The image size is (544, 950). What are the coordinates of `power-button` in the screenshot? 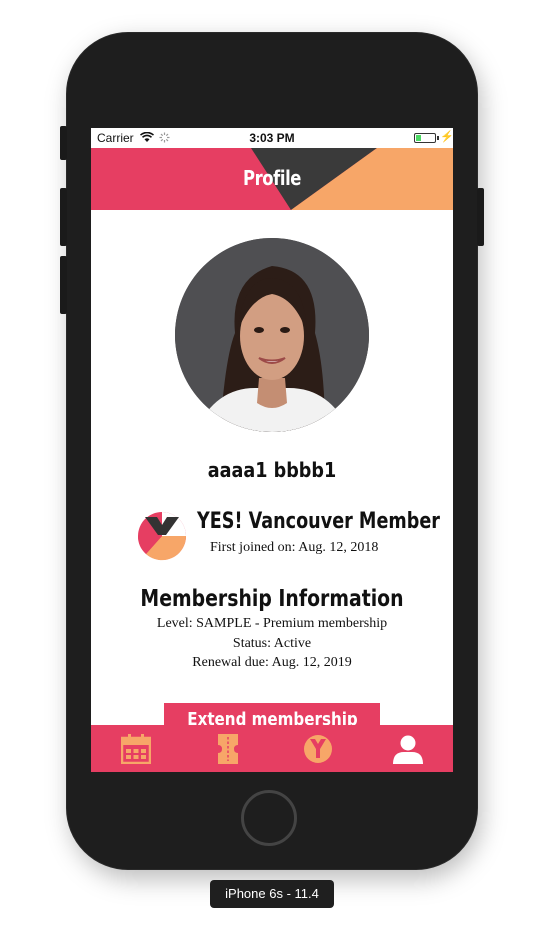 It's located at (480, 217).